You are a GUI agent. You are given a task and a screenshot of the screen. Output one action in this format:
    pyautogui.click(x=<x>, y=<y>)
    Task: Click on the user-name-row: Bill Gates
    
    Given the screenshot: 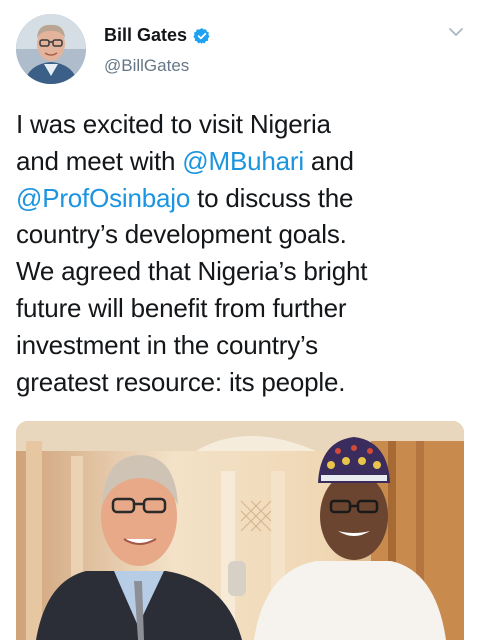 What is the action you would take?
    pyautogui.click(x=157, y=35)
    